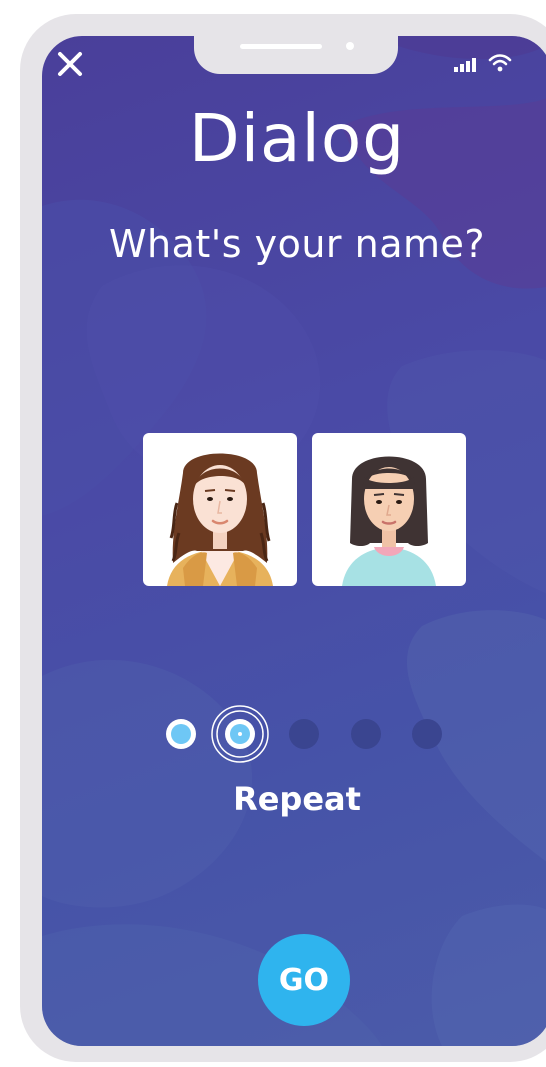 This screenshot has height=1067, width=546. Describe the element at coordinates (500, 63) in the screenshot. I see `wifi-icon` at that location.